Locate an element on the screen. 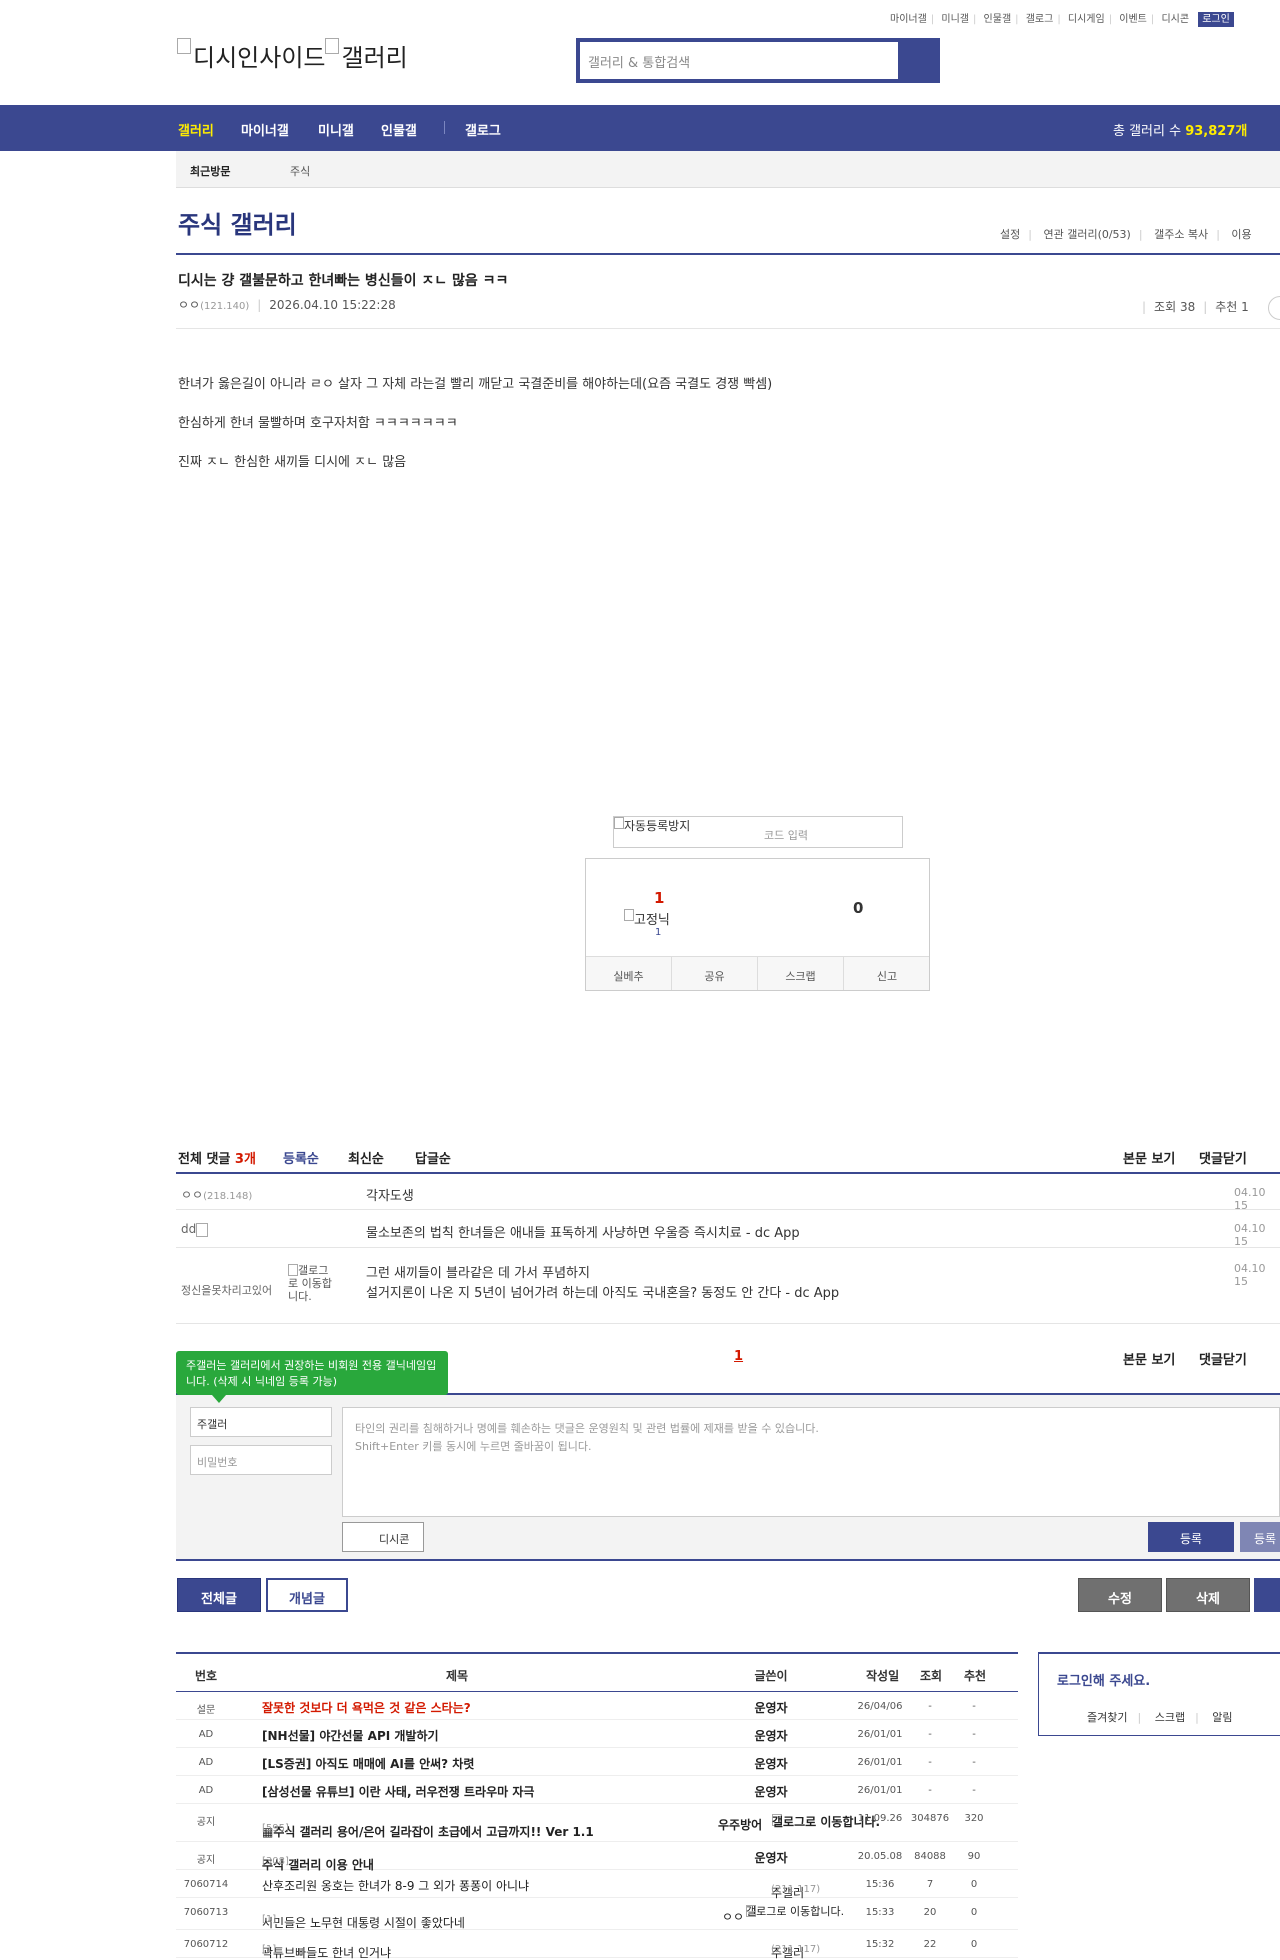 This screenshot has width=1280, height=1960. recent-visit-label: 최근방문 is located at coordinates (210, 171).